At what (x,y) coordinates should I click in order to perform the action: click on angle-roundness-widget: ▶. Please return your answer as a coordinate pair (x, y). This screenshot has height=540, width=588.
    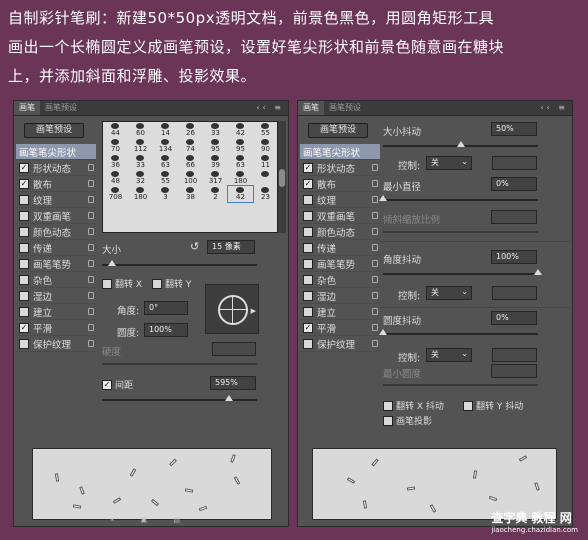
    Looking at the image, I should click on (232, 309).